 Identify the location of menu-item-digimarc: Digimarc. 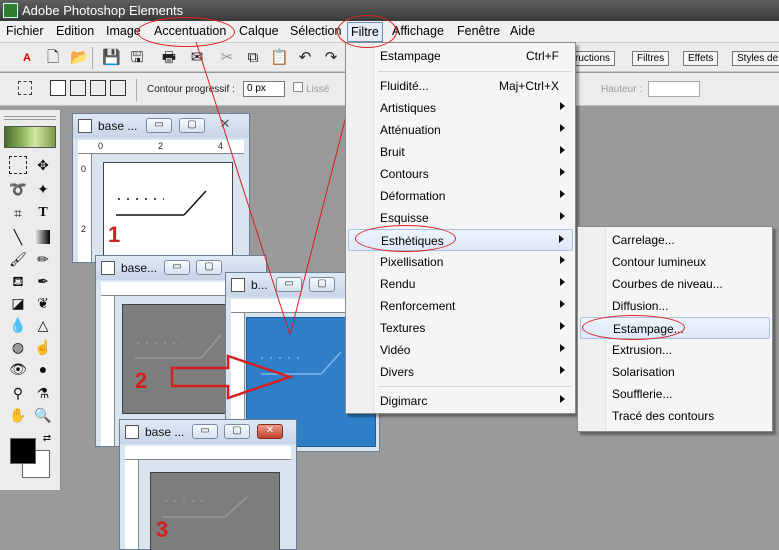
(460, 401).